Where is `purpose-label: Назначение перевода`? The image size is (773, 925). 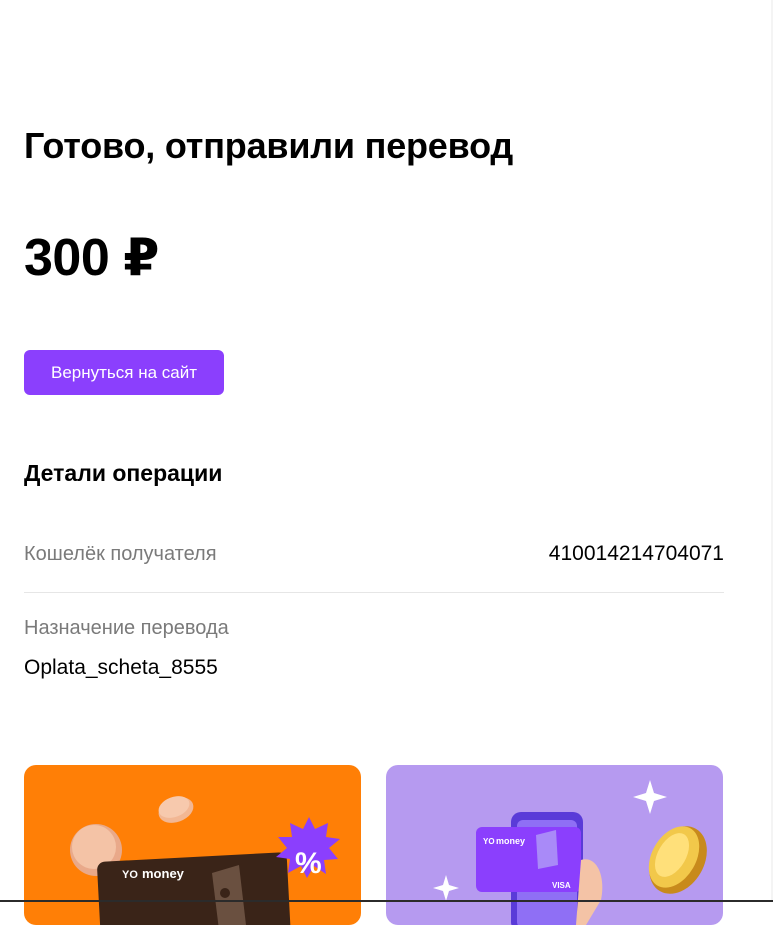
purpose-label: Назначение перевода is located at coordinates (126, 628).